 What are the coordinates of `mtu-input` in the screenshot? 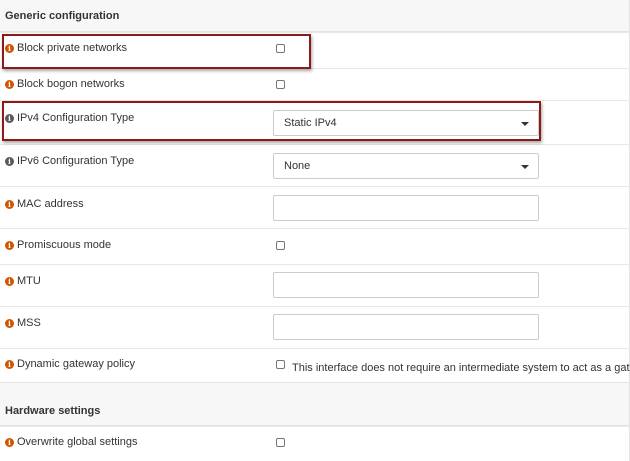 It's located at (406, 285).